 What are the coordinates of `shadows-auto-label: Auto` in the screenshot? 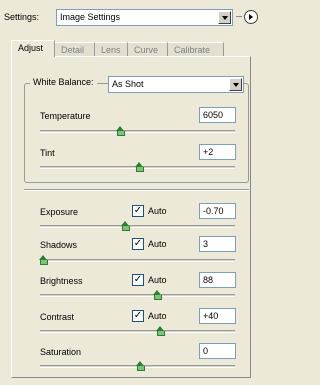 It's located at (157, 244).